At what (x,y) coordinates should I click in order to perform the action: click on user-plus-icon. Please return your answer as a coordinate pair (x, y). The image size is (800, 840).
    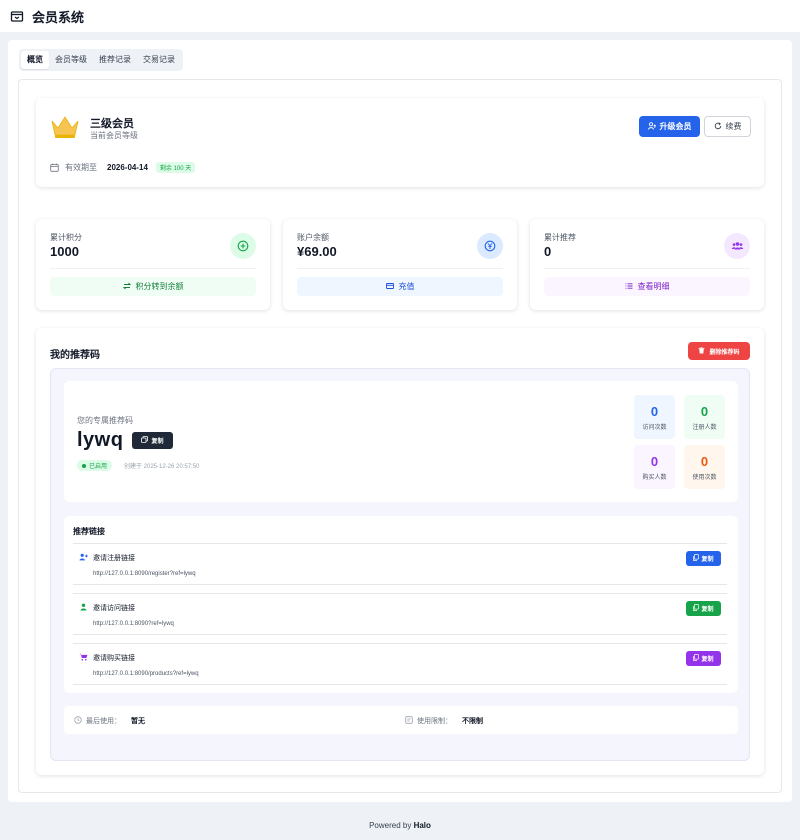
    Looking at the image, I should click on (83, 558).